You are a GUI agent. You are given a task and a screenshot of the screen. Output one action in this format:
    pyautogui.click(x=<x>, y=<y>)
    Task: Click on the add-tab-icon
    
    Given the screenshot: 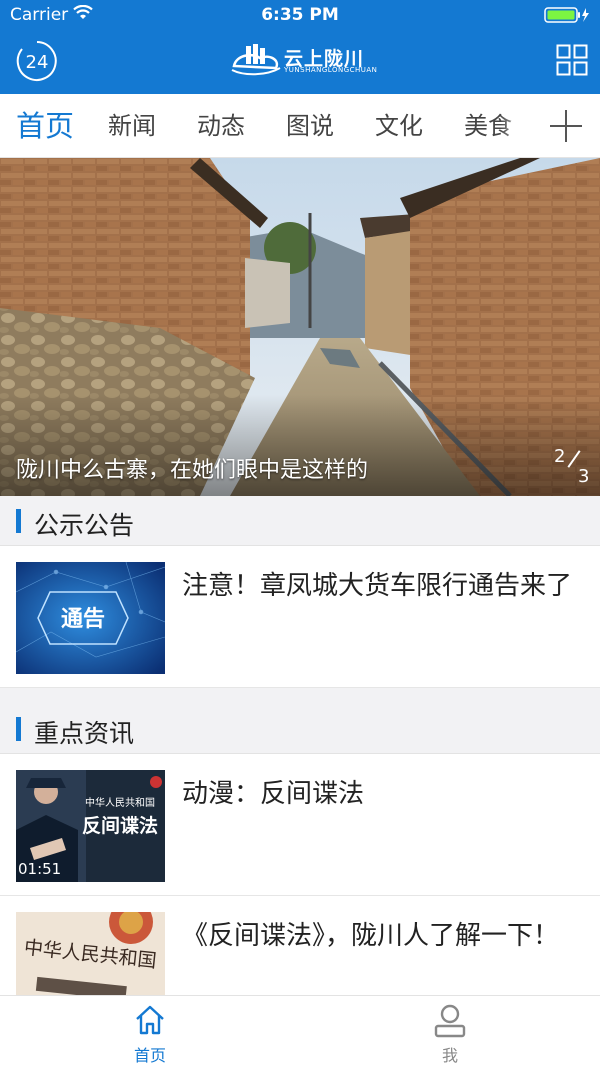 What is the action you would take?
    pyautogui.click(x=566, y=126)
    